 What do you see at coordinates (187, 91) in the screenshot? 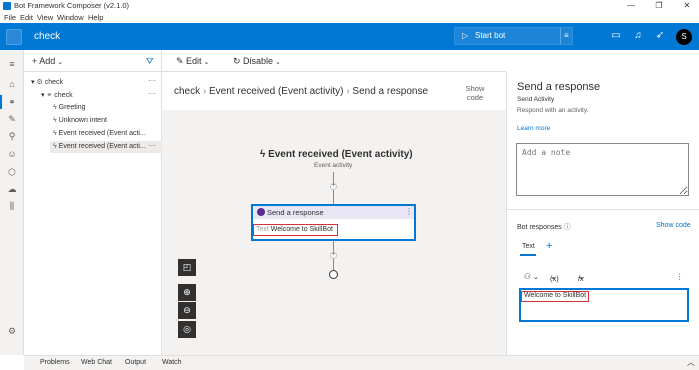
I see `breadcrumb-item: check` at bounding box center [187, 91].